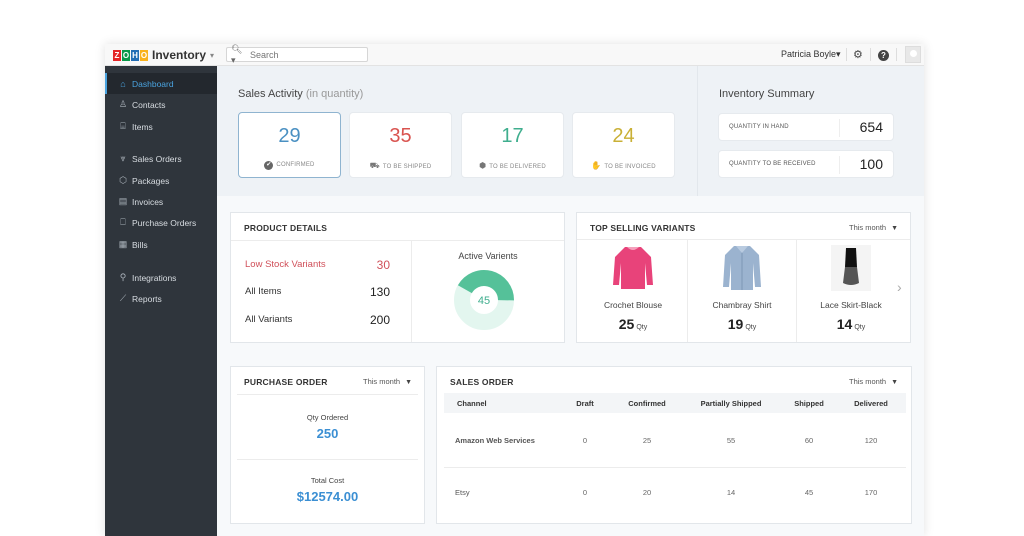 This screenshot has width=1024, height=536. Describe the element at coordinates (871, 440) in the screenshot. I see `table-cell: 120` at that location.